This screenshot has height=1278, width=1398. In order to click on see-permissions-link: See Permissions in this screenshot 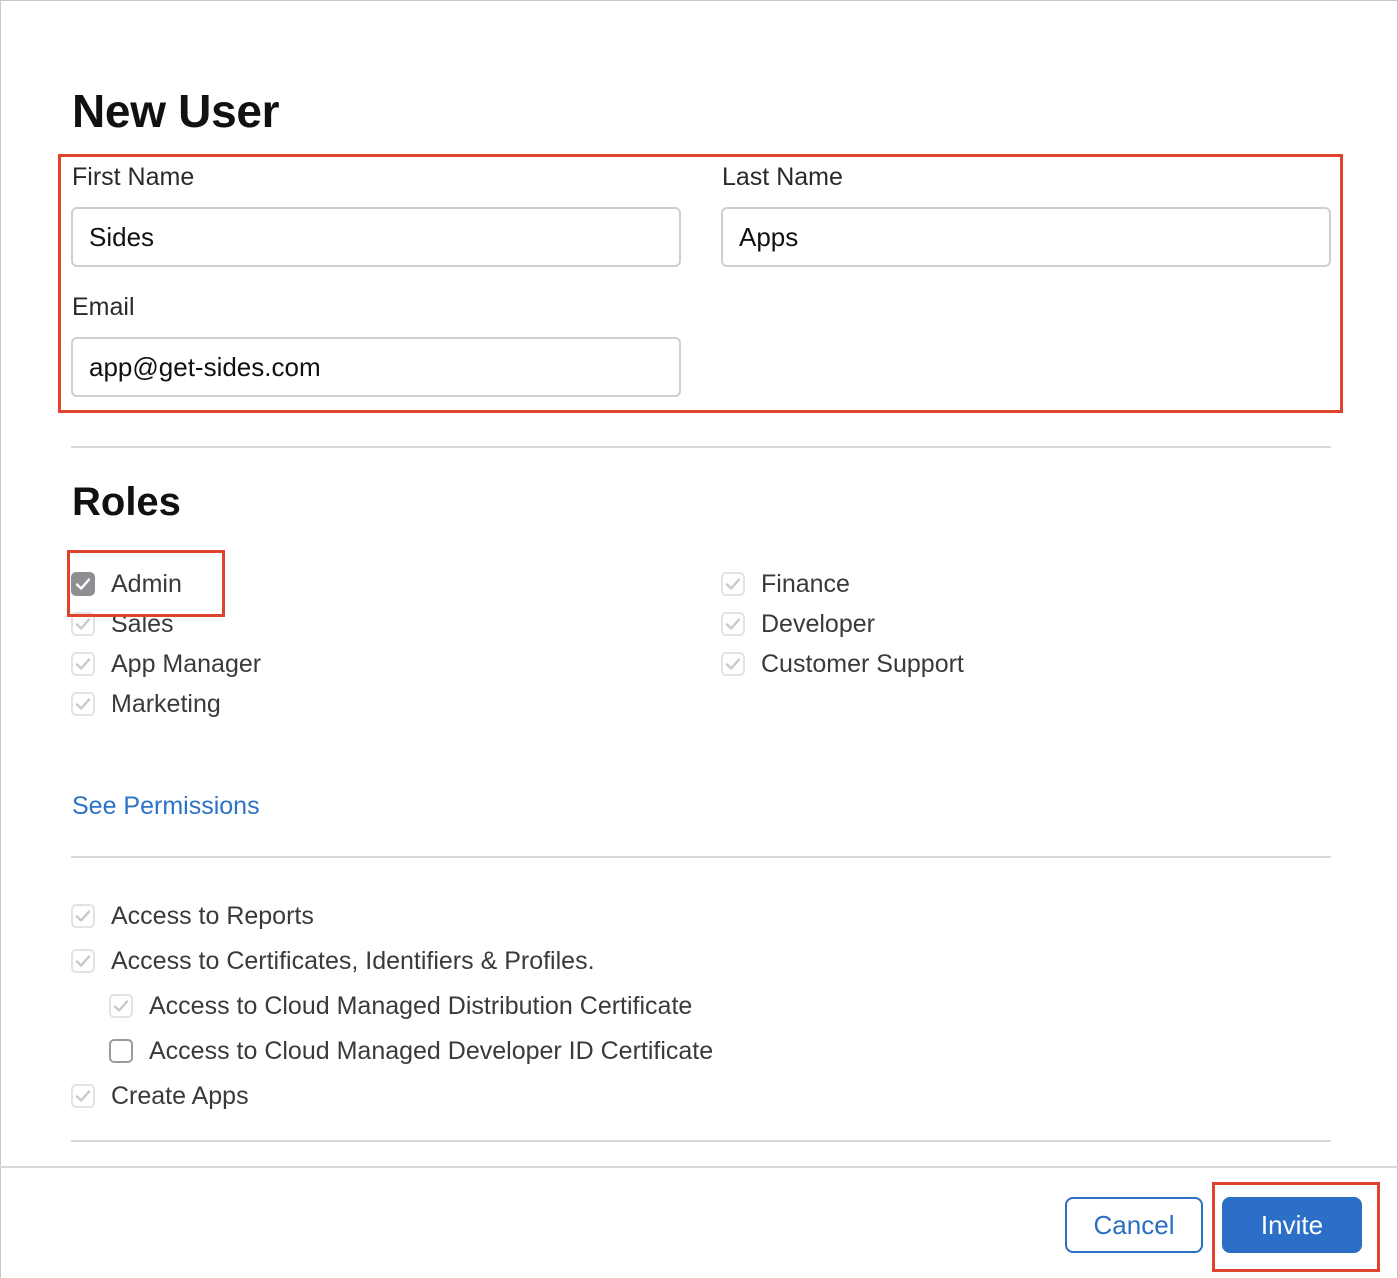, I will do `click(166, 806)`.